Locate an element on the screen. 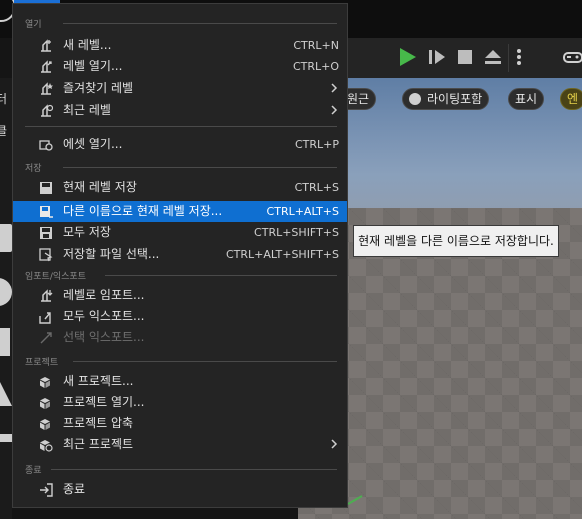  view-mode-button: 라이팅포함 is located at coordinates (446, 99).